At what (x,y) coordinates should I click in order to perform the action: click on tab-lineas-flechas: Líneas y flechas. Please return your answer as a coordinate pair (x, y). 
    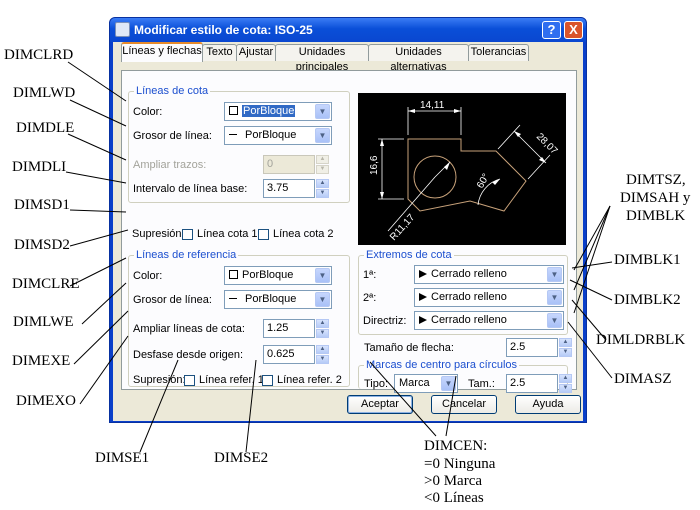
    Looking at the image, I should click on (162, 52).